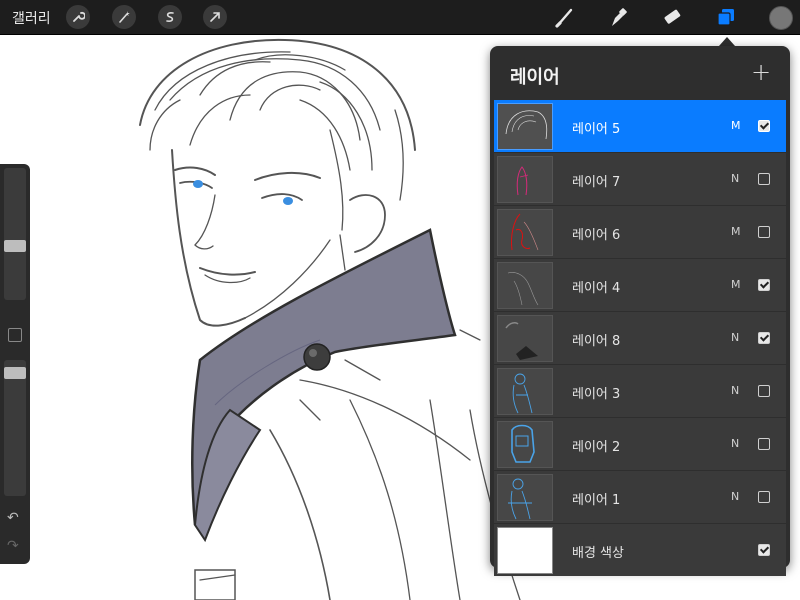 The width and height of the screenshot is (800, 600). What do you see at coordinates (640, 338) in the screenshot?
I see `layer-row: 레이어 8 N` at bounding box center [640, 338].